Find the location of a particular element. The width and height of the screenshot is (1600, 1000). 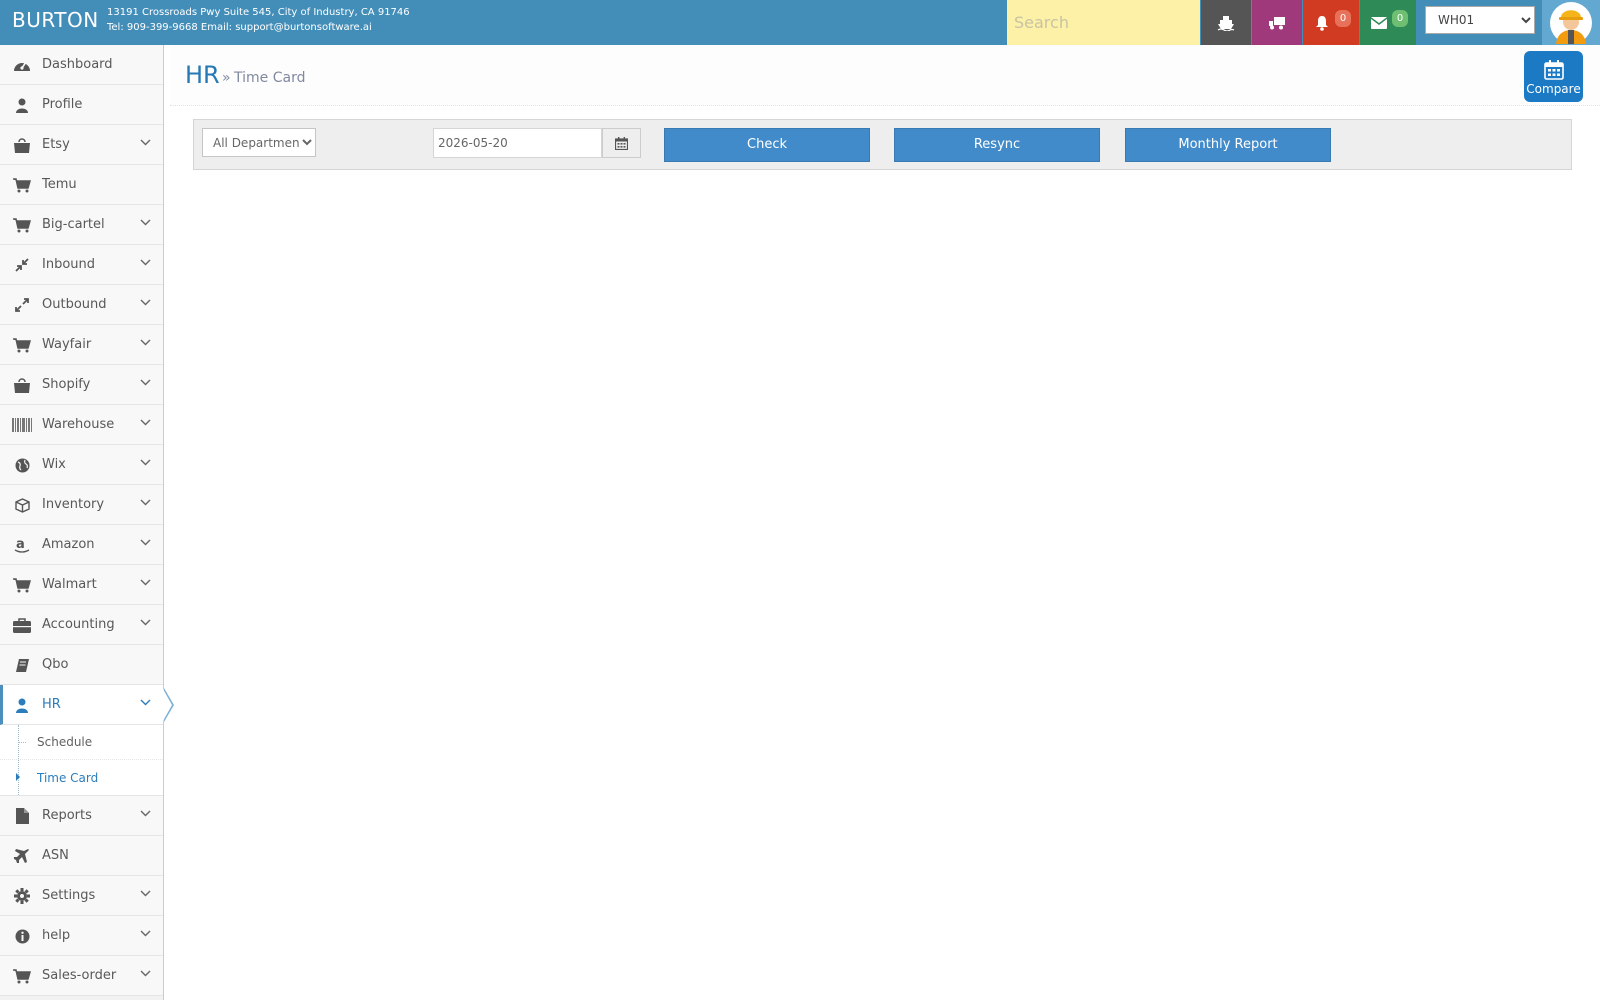

barcode-icon is located at coordinates (22, 425).